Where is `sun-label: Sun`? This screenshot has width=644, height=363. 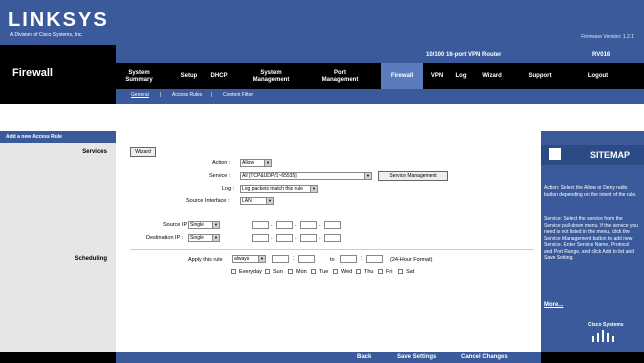
sun-label: Sun is located at coordinates (278, 272).